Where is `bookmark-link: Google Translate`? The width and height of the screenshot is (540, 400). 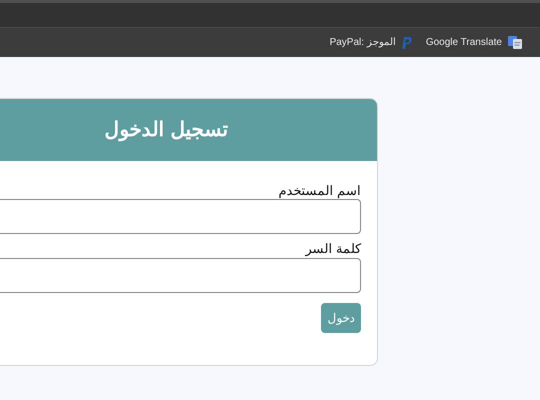
bookmark-link: Google Translate is located at coordinates (474, 42).